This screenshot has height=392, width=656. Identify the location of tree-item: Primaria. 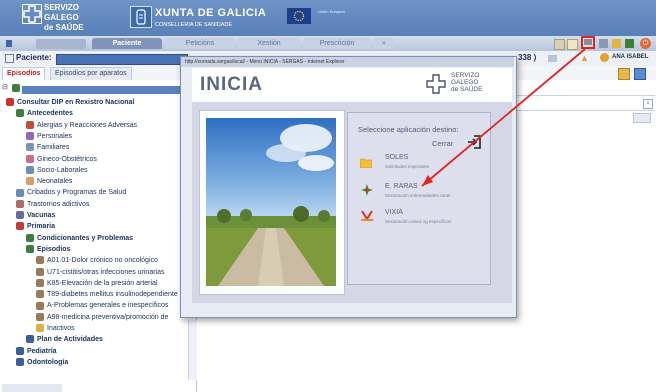
(35, 226).